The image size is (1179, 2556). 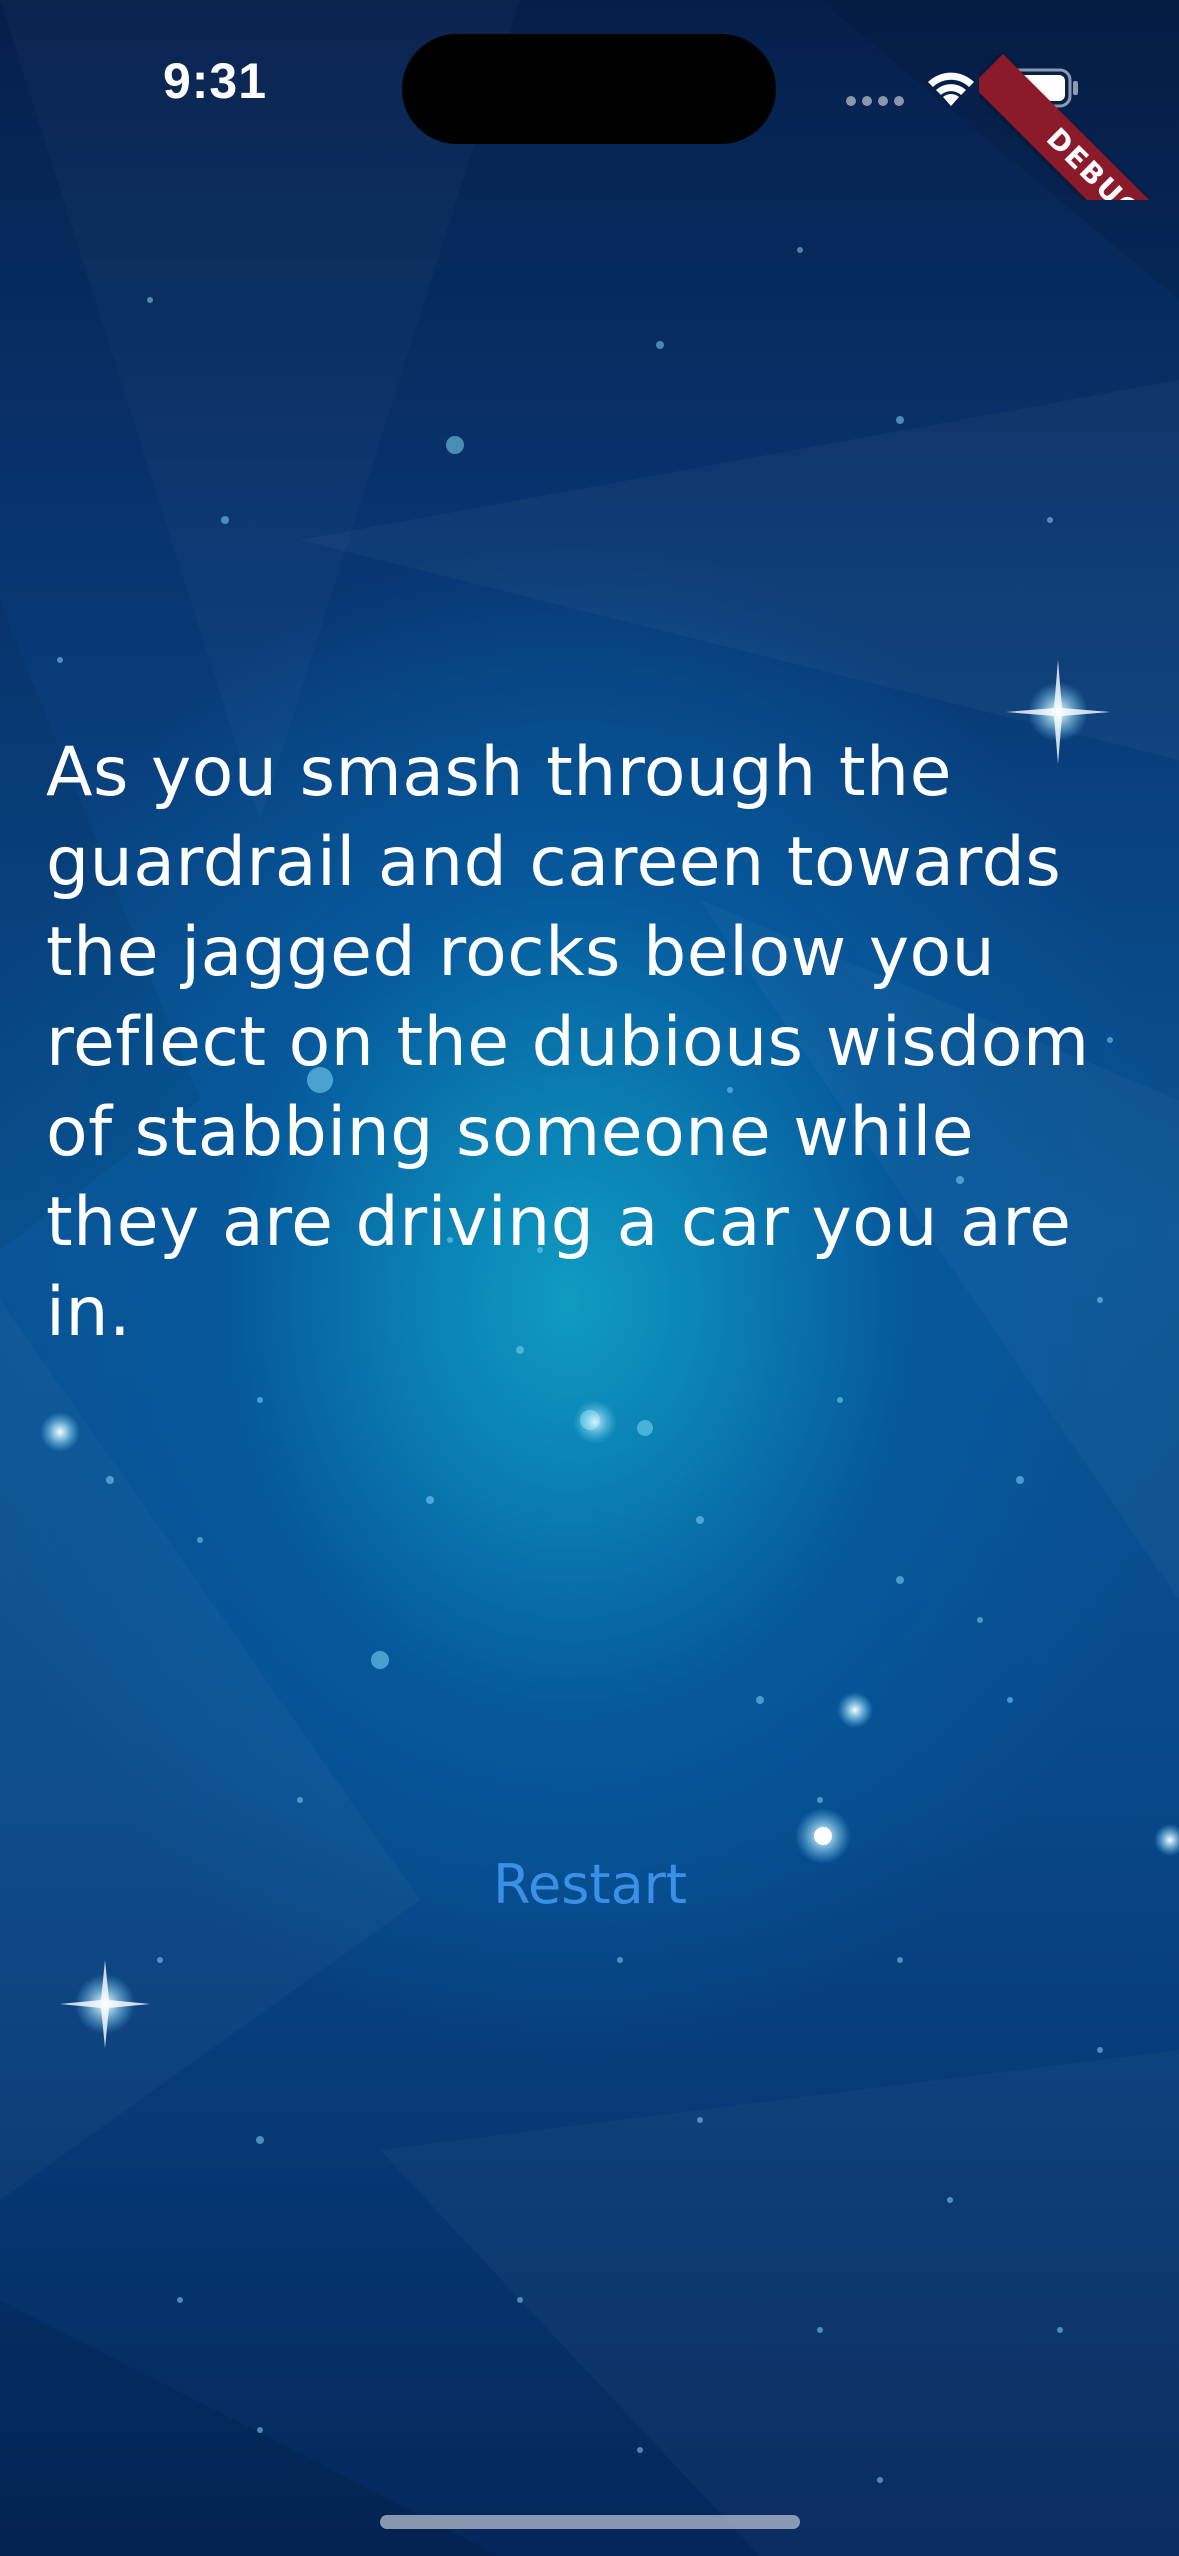 What do you see at coordinates (215, 81) in the screenshot?
I see `status-time: 9:31` at bounding box center [215, 81].